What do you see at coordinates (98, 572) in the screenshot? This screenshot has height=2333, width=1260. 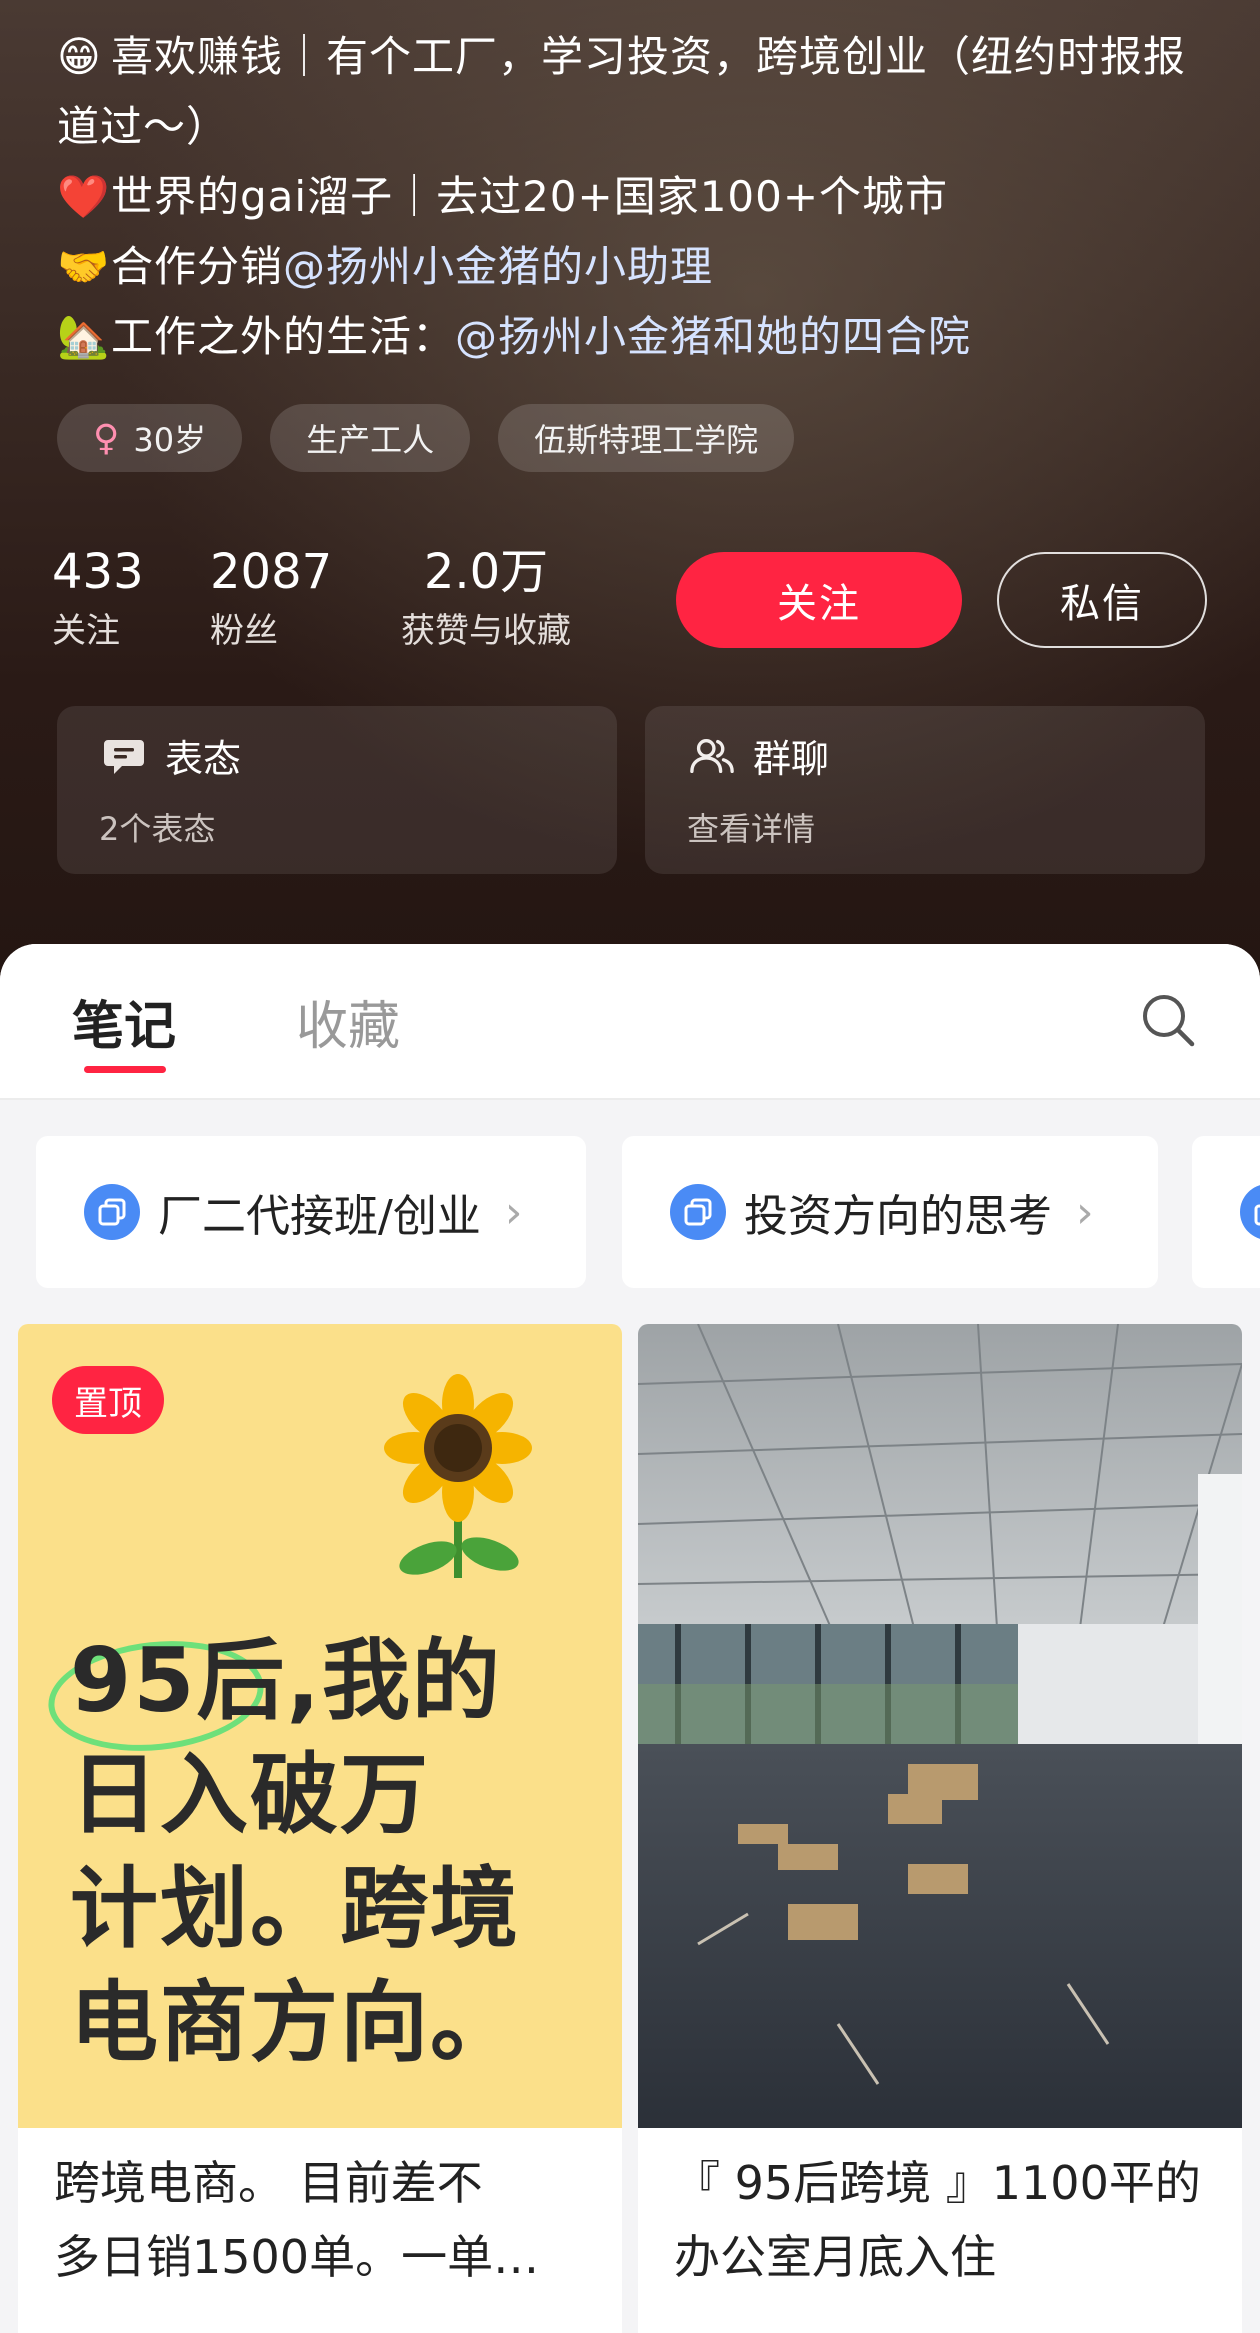 I see `following-count: 433` at bounding box center [98, 572].